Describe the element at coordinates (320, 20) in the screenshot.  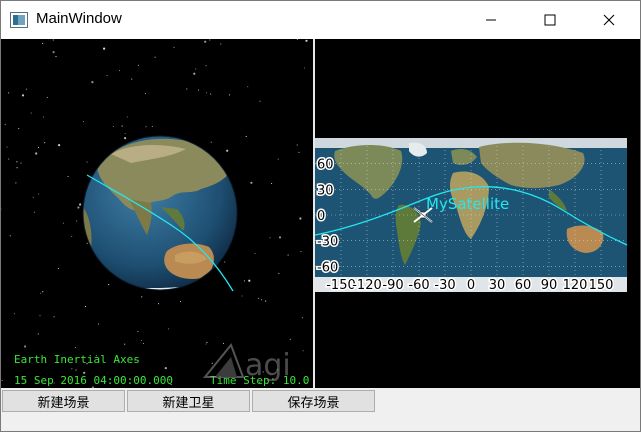
I see `title-bar: MainWindow` at that location.